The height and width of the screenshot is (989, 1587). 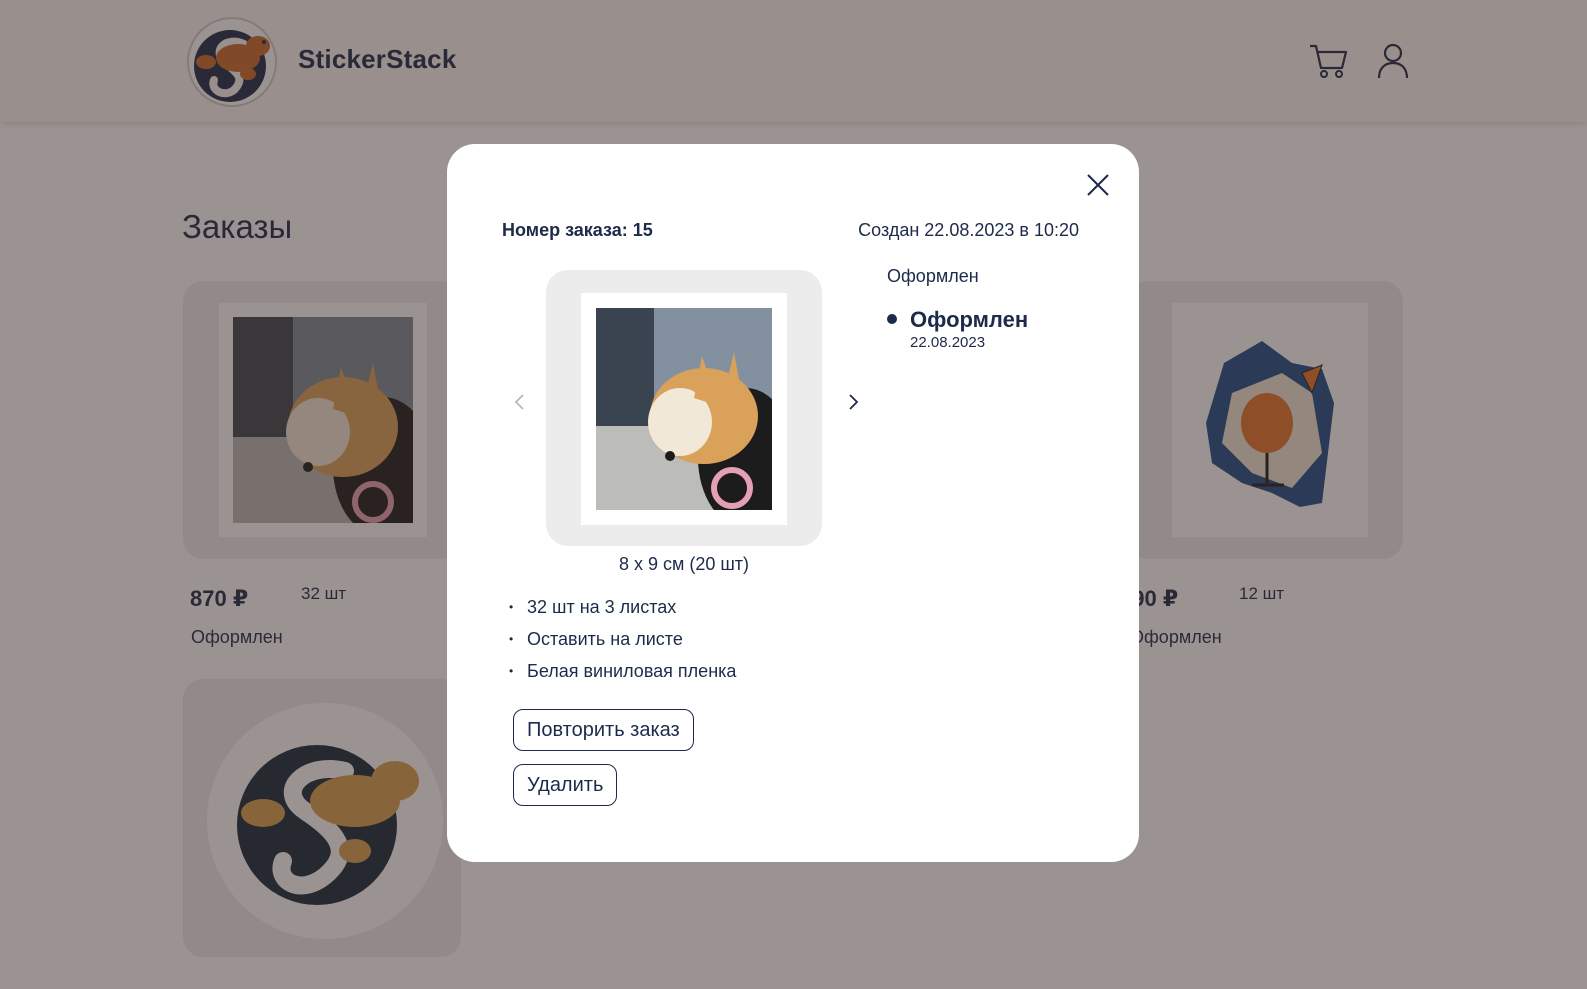 I want to click on close-icon, so click(x=1098, y=185).